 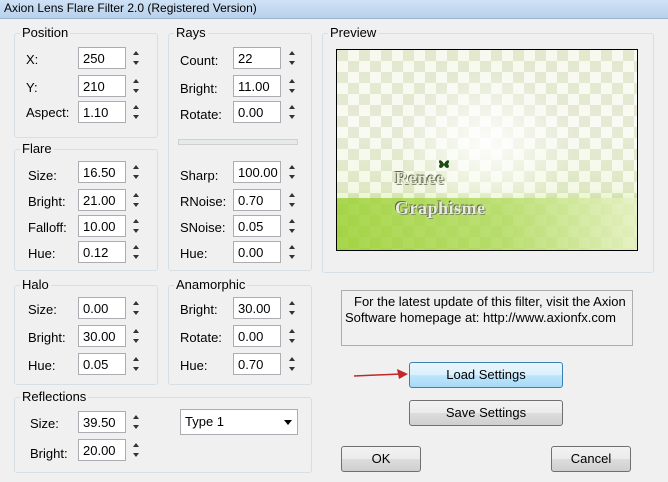 What do you see at coordinates (257, 336) in the screenshot?
I see `anamorphic-rotate-field: 0.00` at bounding box center [257, 336].